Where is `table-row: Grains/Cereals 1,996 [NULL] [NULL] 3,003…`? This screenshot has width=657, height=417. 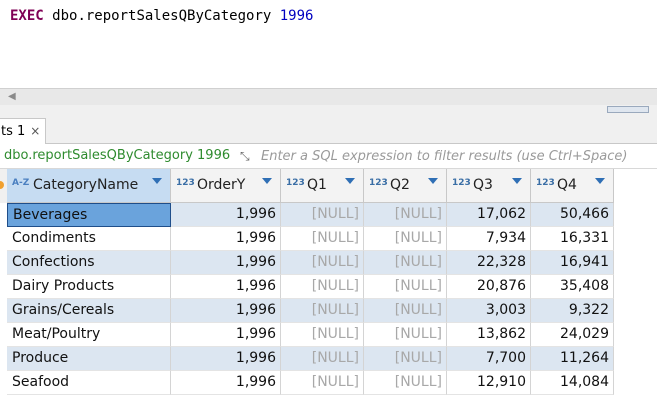 table-row: Grains/Cereals 1,996 [NULL] [NULL] 3,003… is located at coordinates (310, 311).